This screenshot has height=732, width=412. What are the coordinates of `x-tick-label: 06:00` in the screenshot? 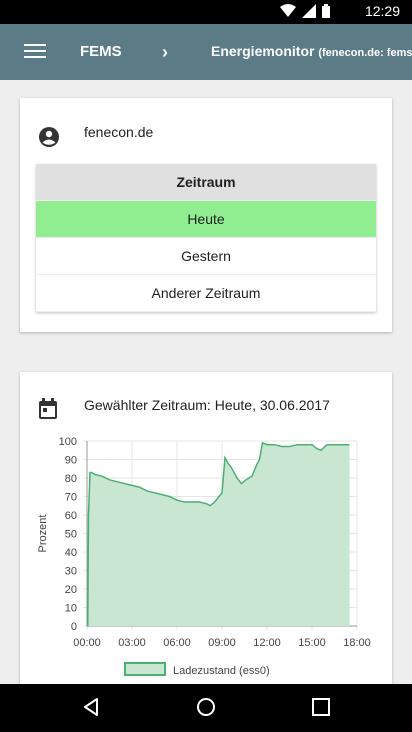 It's located at (177, 643).